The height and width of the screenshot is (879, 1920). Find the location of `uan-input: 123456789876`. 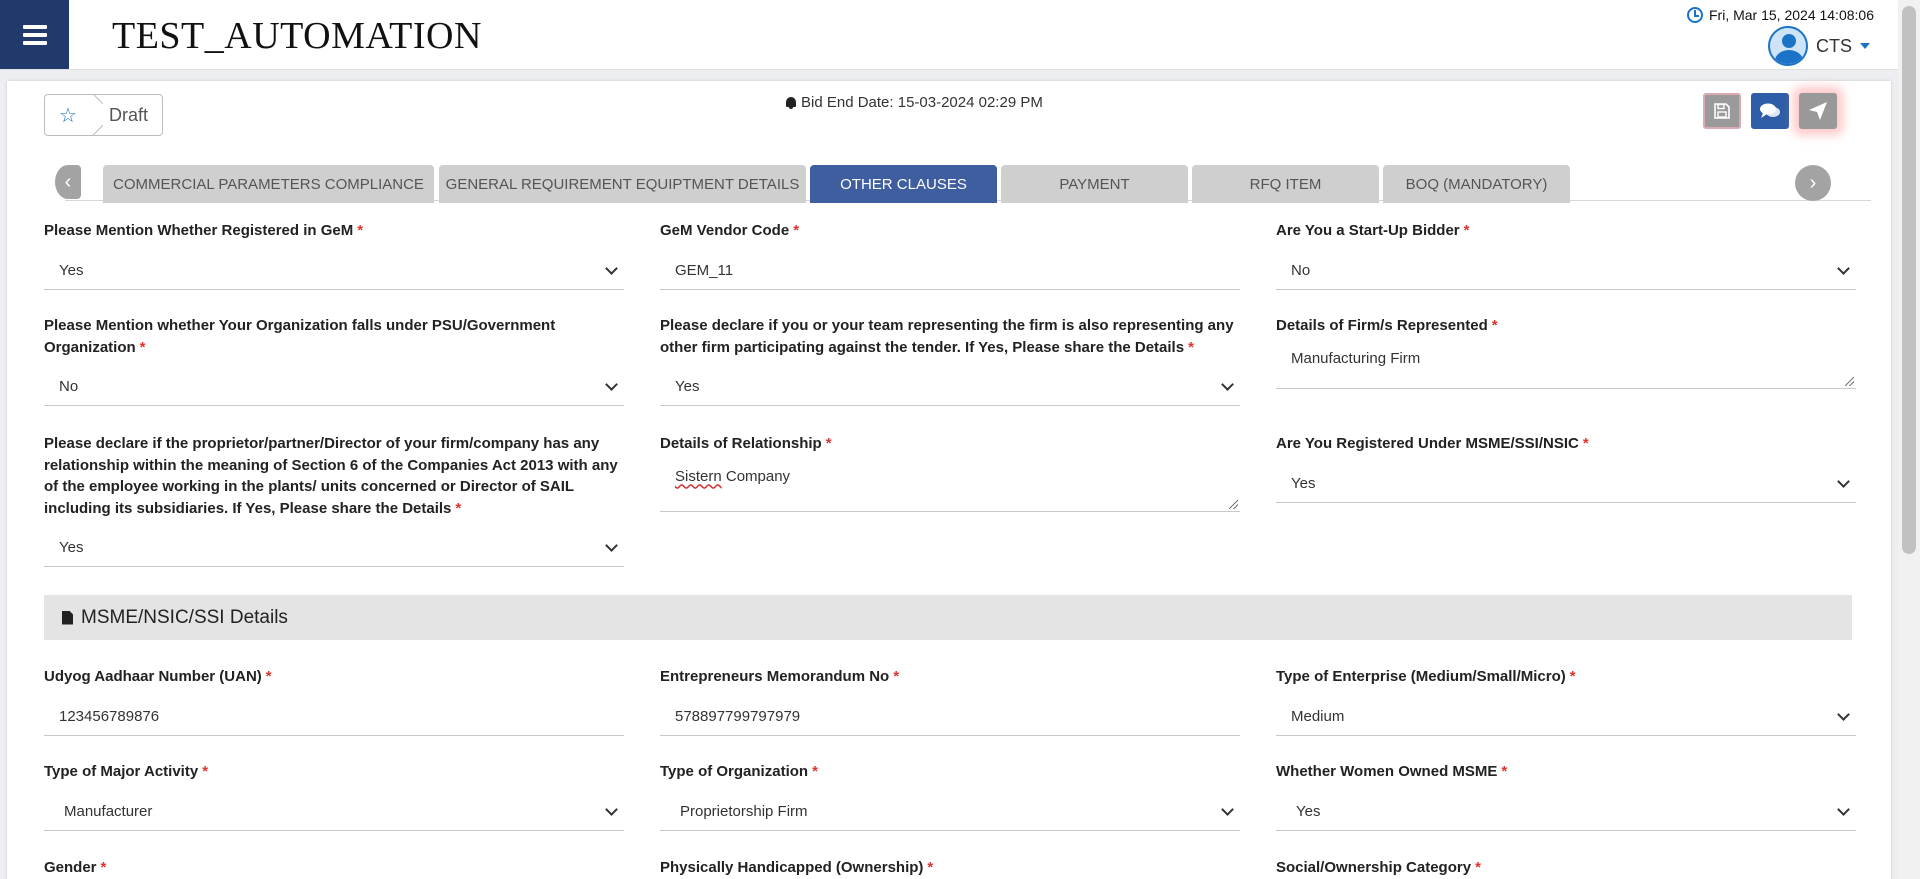

uan-input: 123456789876 is located at coordinates (334, 717).